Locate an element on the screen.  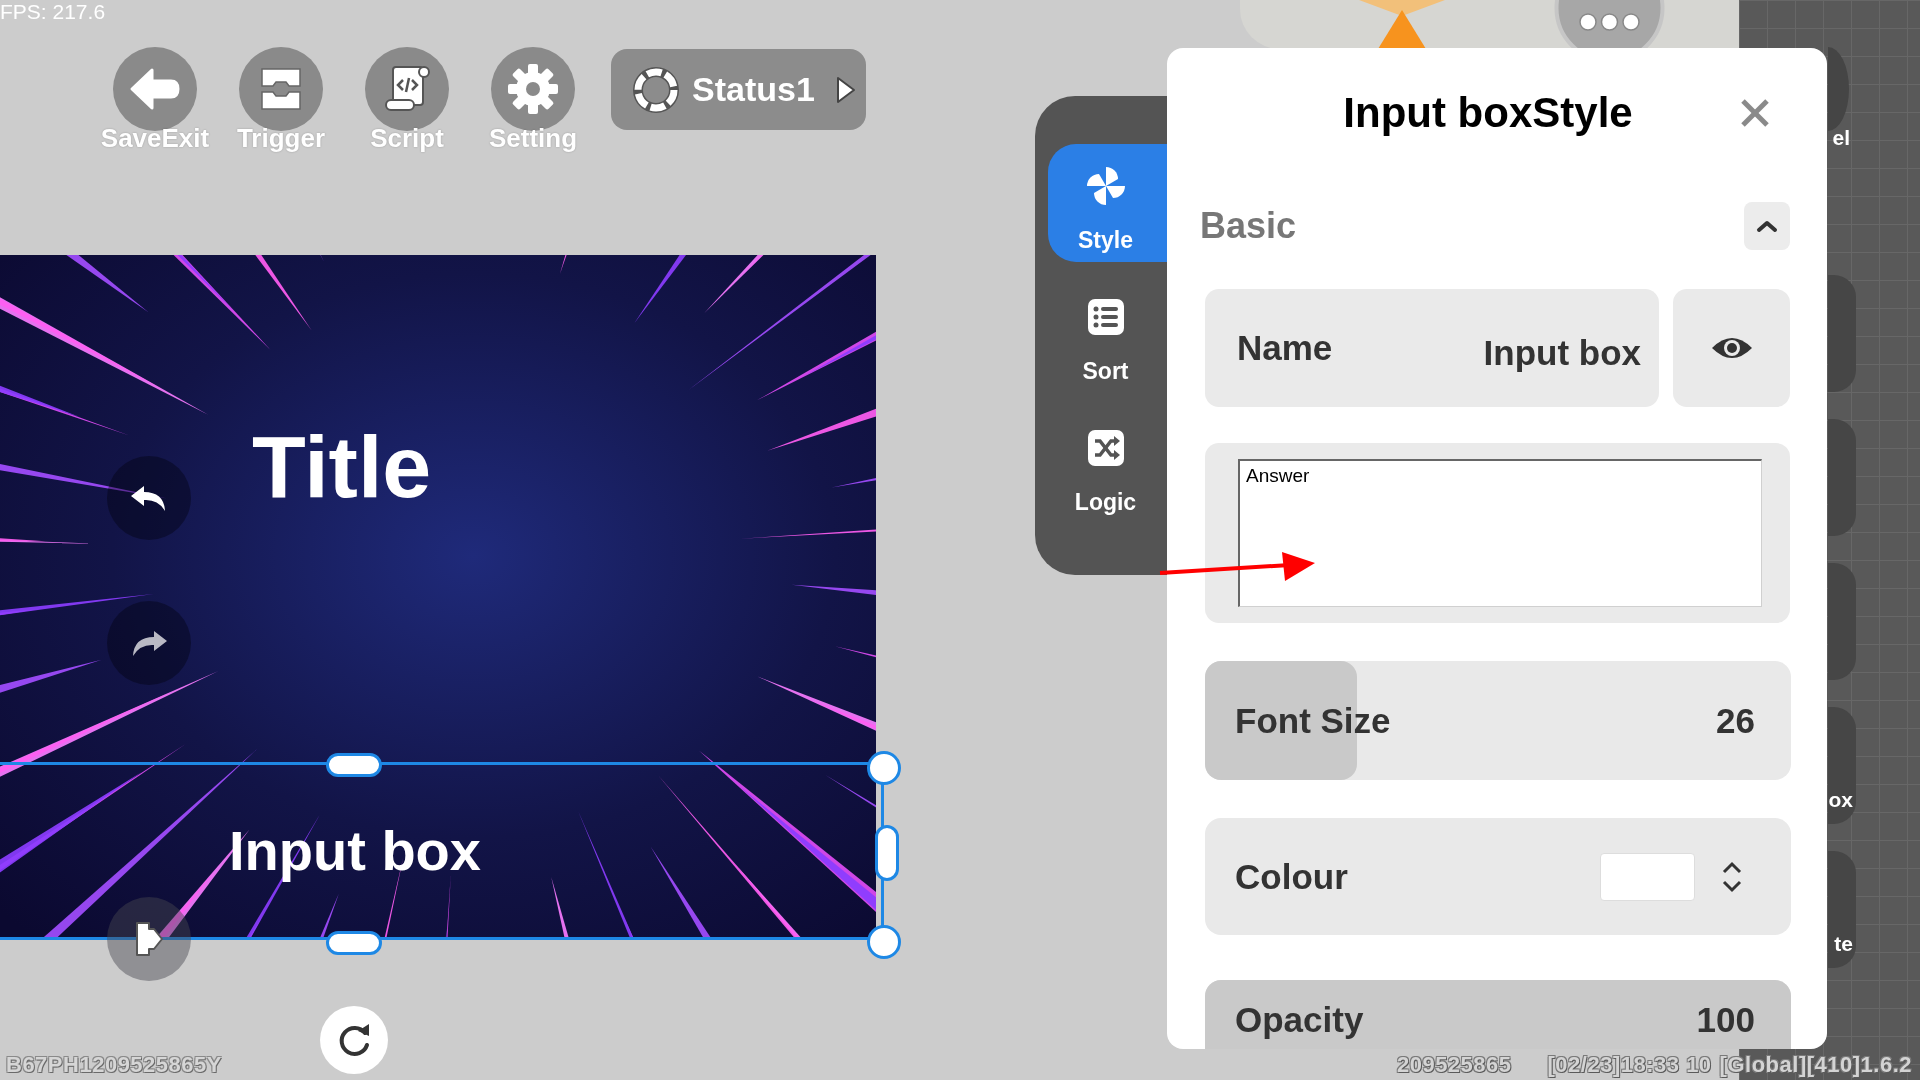
collapse-button is located at coordinates (1767, 226).